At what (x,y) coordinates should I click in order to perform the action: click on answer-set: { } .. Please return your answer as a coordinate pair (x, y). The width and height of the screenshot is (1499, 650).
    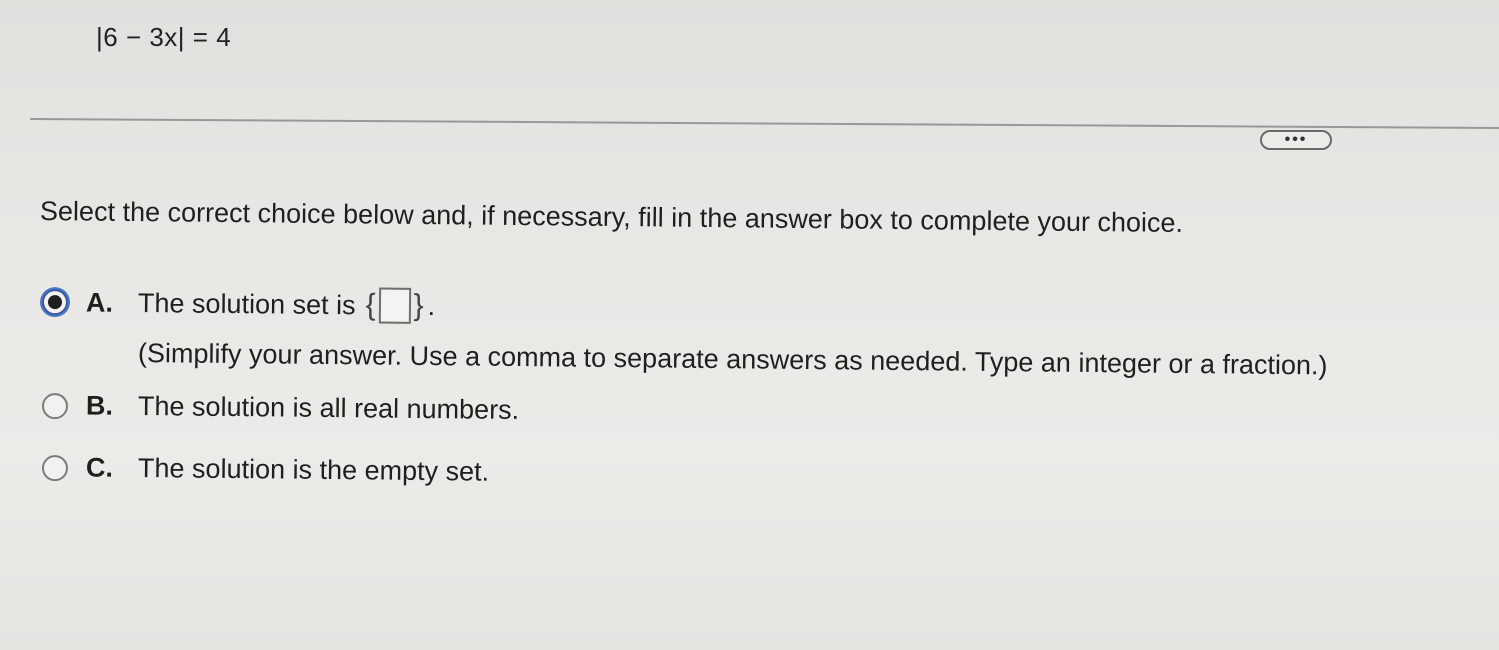
    Looking at the image, I should click on (400, 305).